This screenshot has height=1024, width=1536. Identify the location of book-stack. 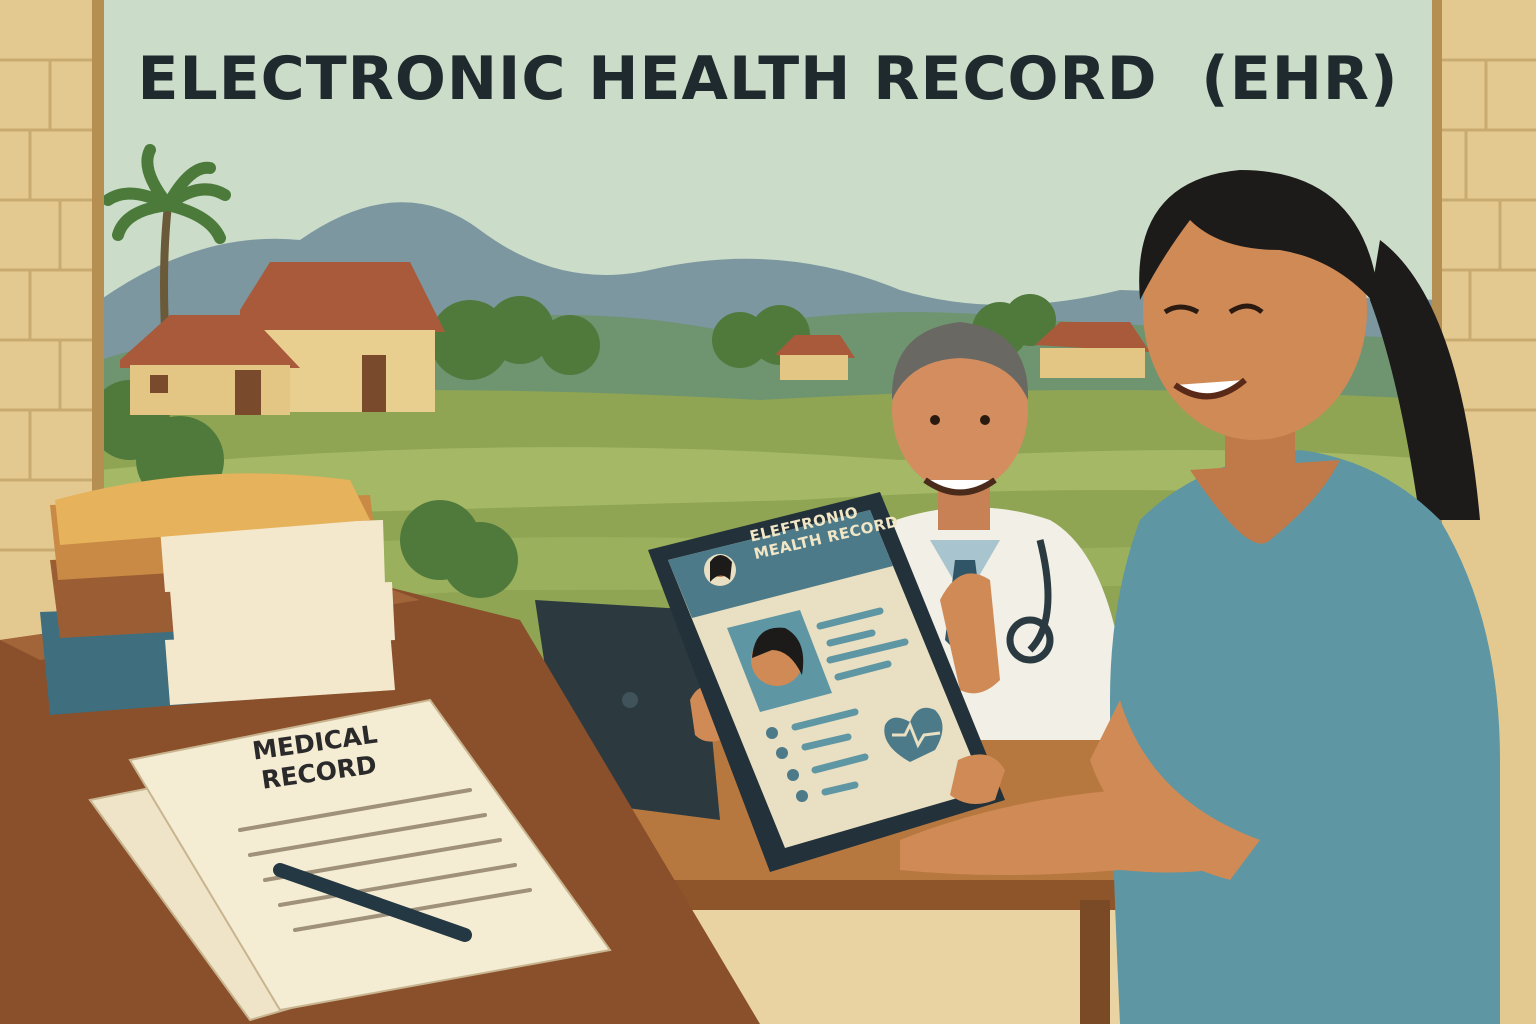
(217, 594).